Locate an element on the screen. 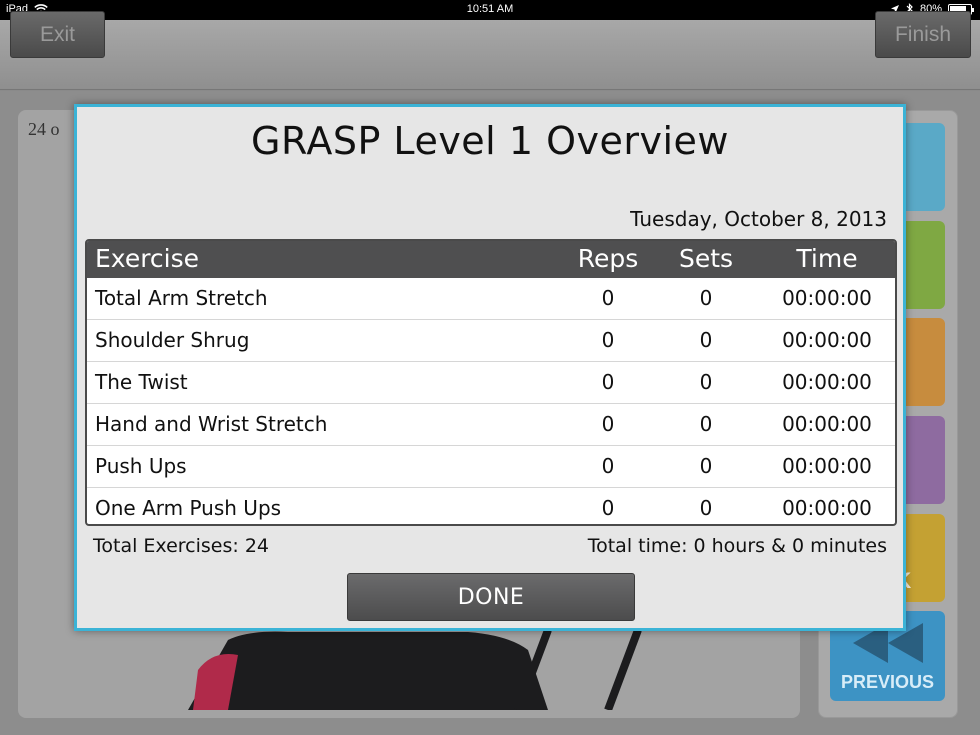 This screenshot has width=980, height=735. exercise-counter: 24 o is located at coordinates (44, 129).